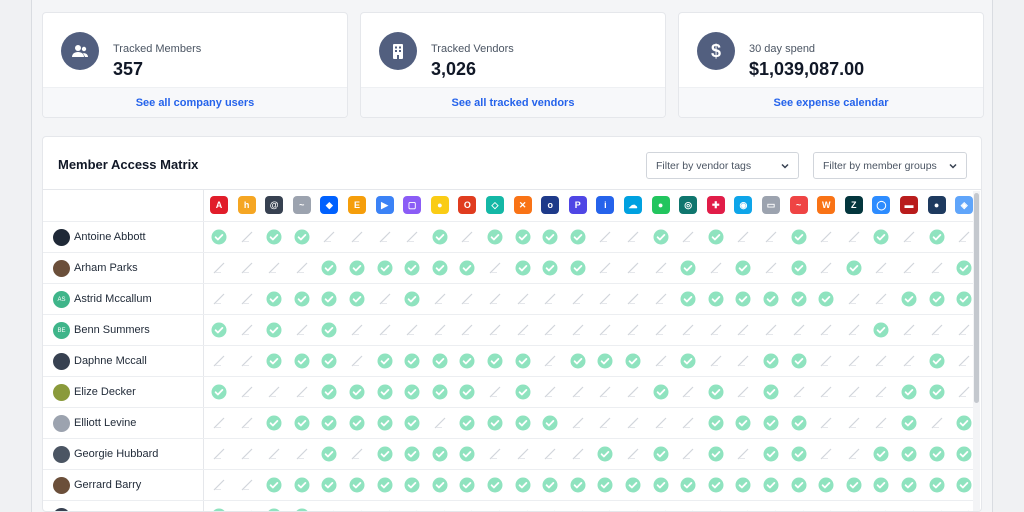  Describe the element at coordinates (771, 205) in the screenshot. I see `vendor-21-logo-icon: ▭` at that location.